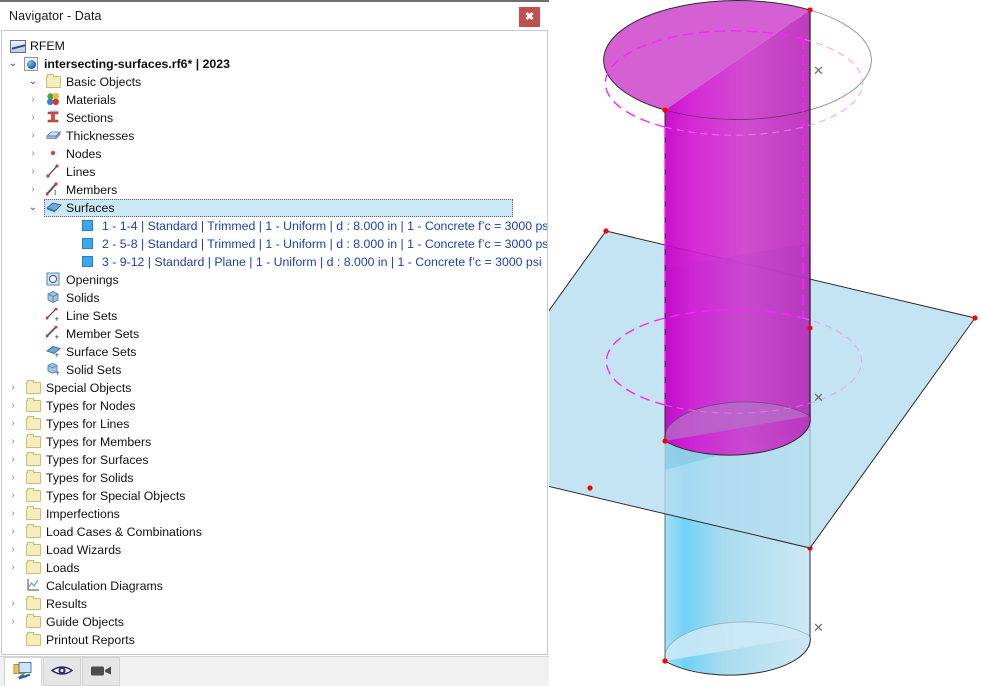 This screenshot has height=686, width=982. Describe the element at coordinates (274, 100) in the screenshot. I see `tree-item-materials: › Materials` at that location.